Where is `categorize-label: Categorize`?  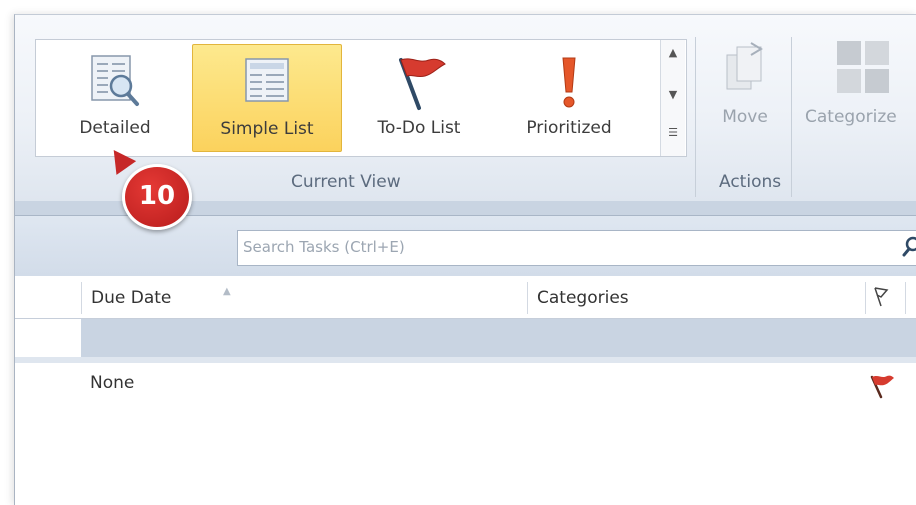
categorize-label: Categorize is located at coordinates (851, 117).